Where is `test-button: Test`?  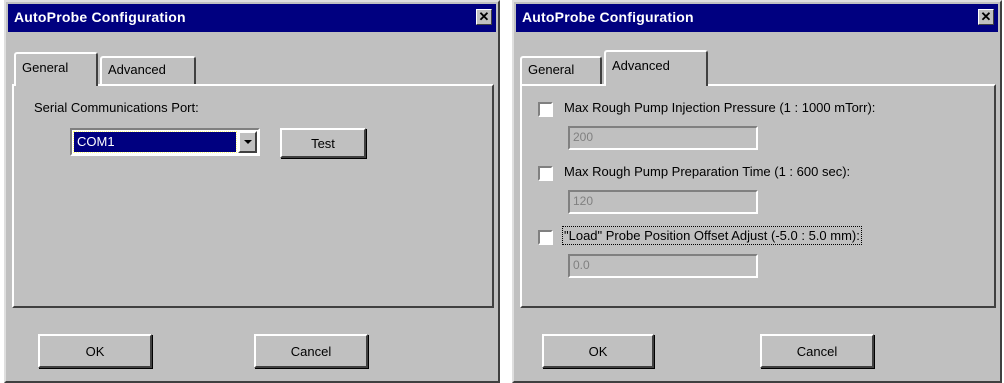
test-button: Test is located at coordinates (323, 143).